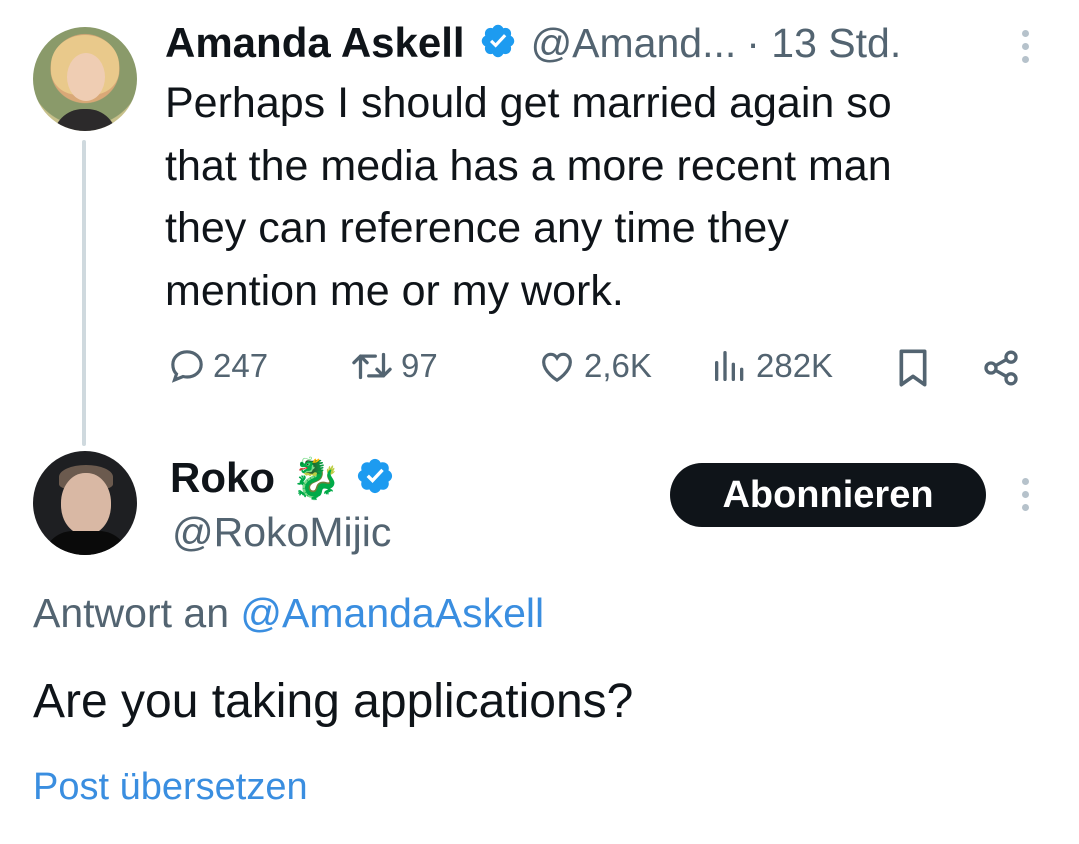 This screenshot has height=844, width=1079. What do you see at coordinates (222, 478) in the screenshot?
I see `reply-author-name: Roko` at bounding box center [222, 478].